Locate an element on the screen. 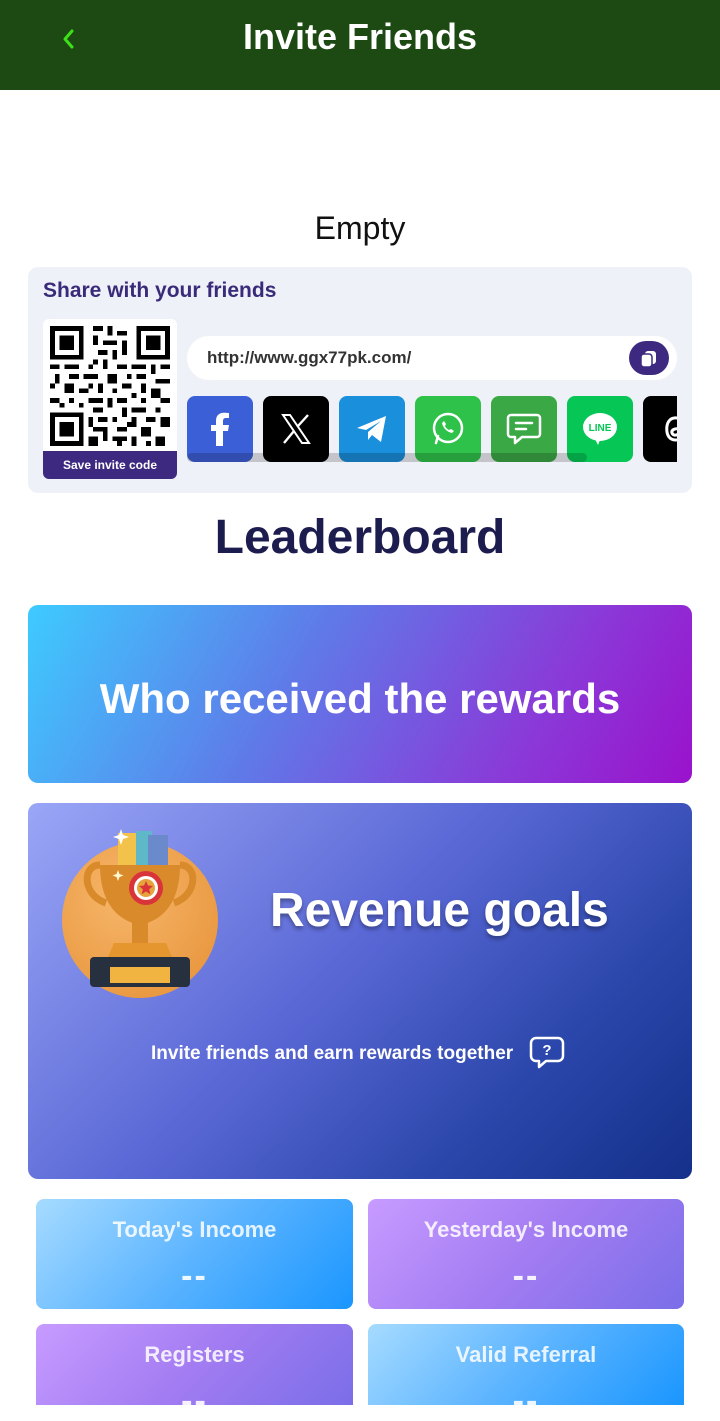 The image size is (720, 1421). save-invite-code-button: Save invite code is located at coordinates (110, 465).